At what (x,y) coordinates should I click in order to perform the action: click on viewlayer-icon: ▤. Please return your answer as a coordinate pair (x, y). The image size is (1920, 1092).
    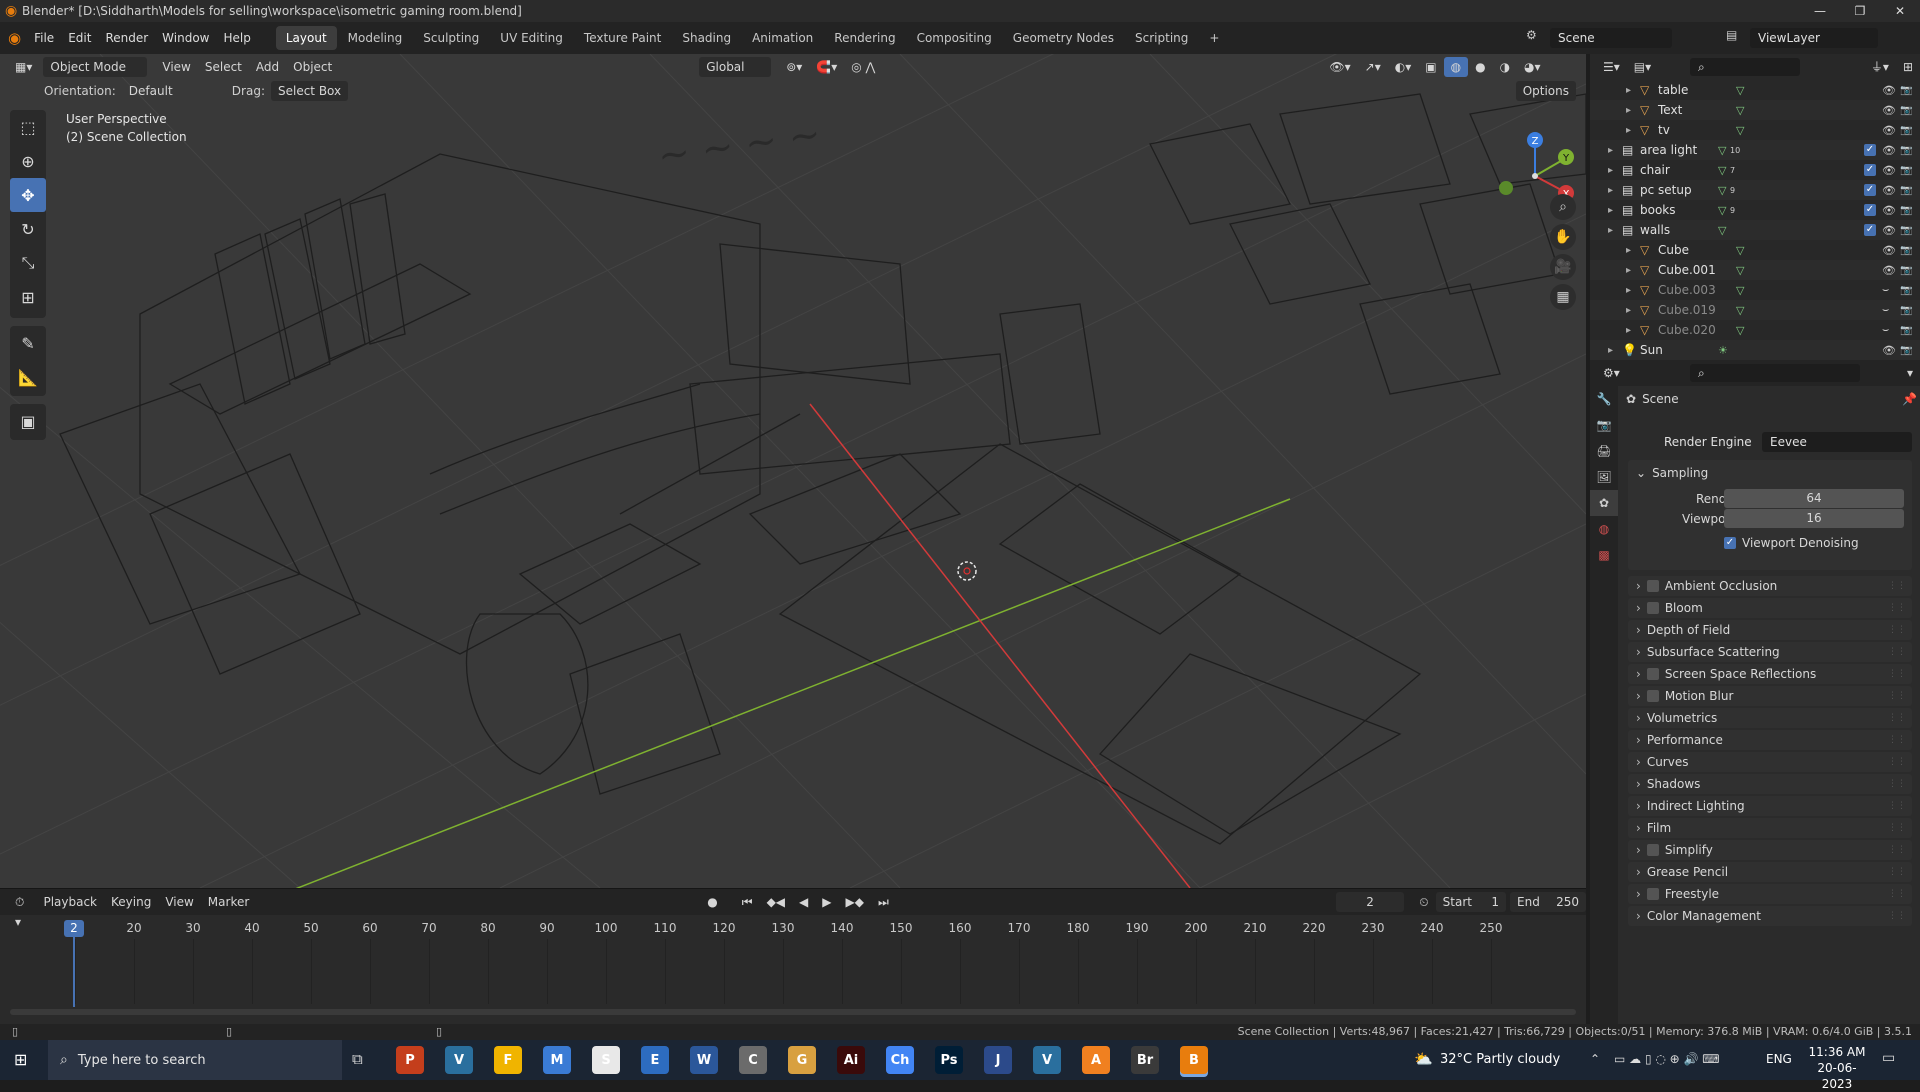
    Looking at the image, I should click on (1731, 35).